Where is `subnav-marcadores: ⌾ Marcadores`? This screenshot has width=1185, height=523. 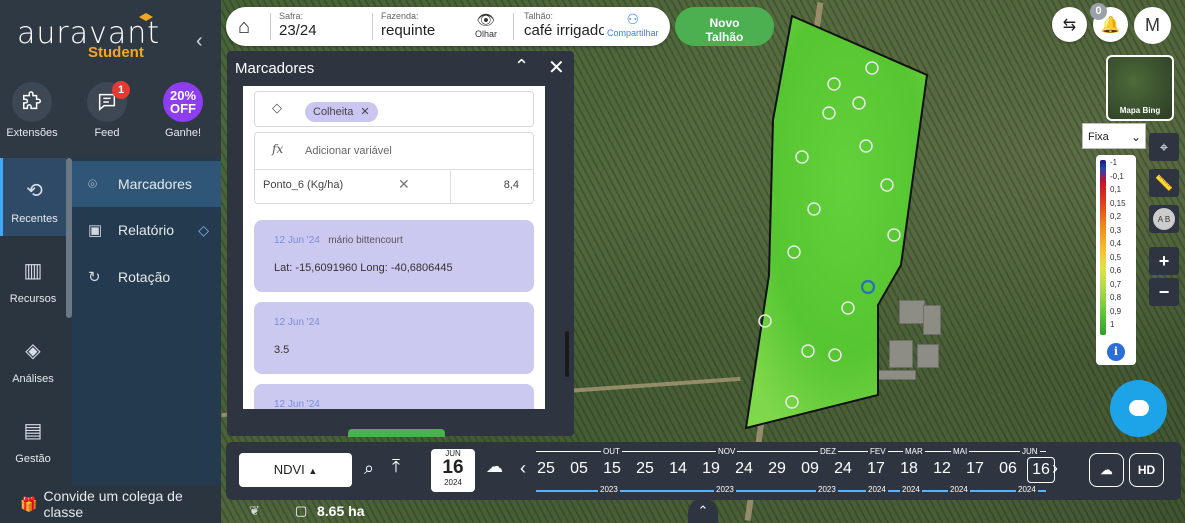 subnav-marcadores: ⌾ Marcadores is located at coordinates (146, 184).